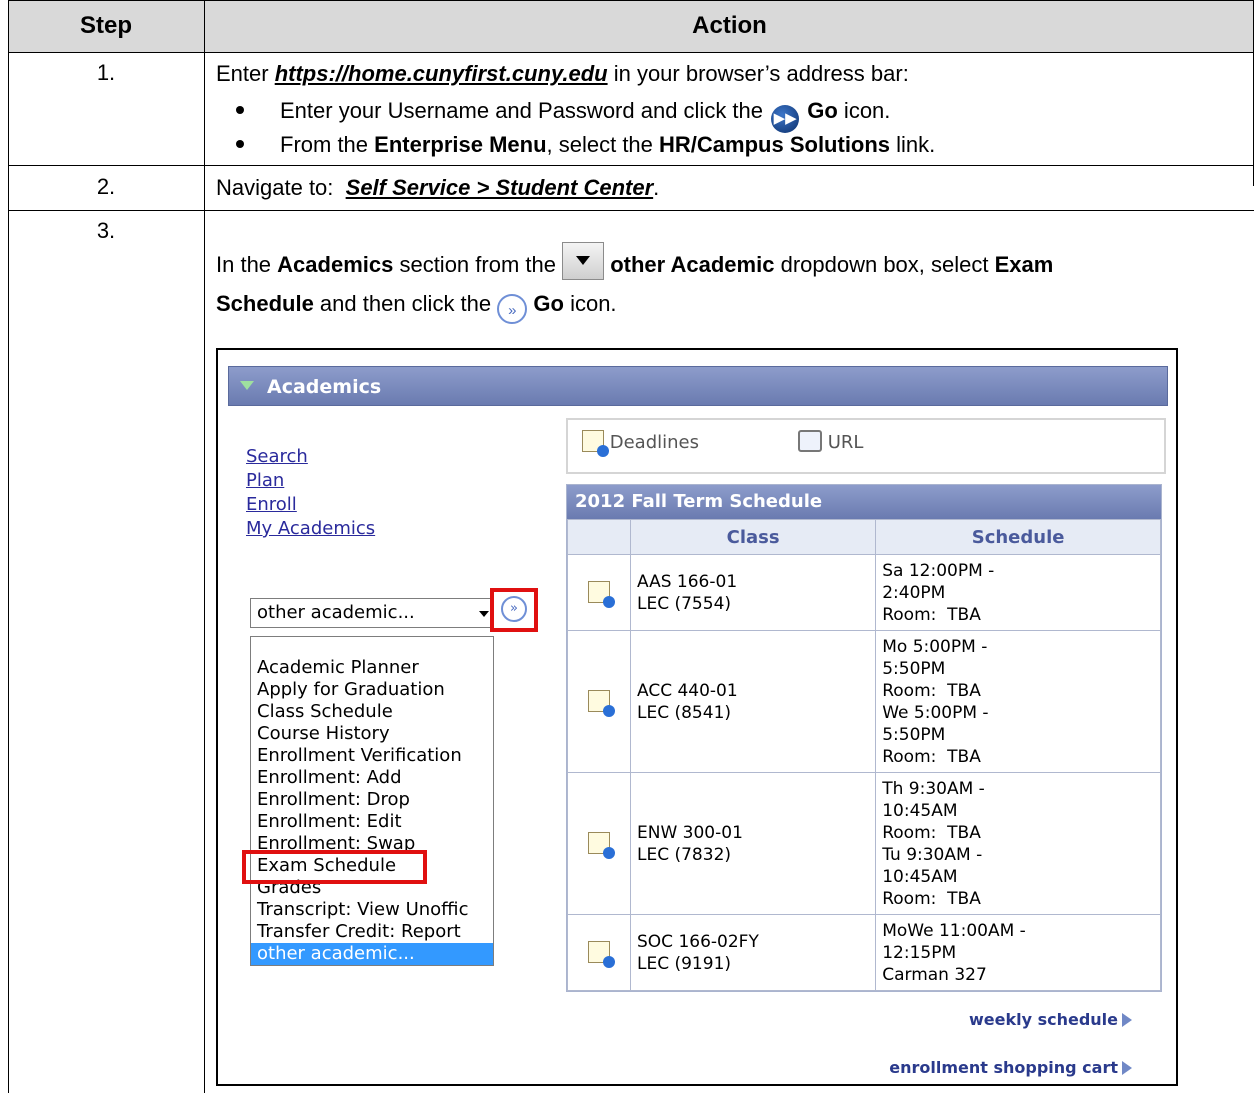  Describe the element at coordinates (698, 386) in the screenshot. I see `academics-section-header: Academics` at that location.